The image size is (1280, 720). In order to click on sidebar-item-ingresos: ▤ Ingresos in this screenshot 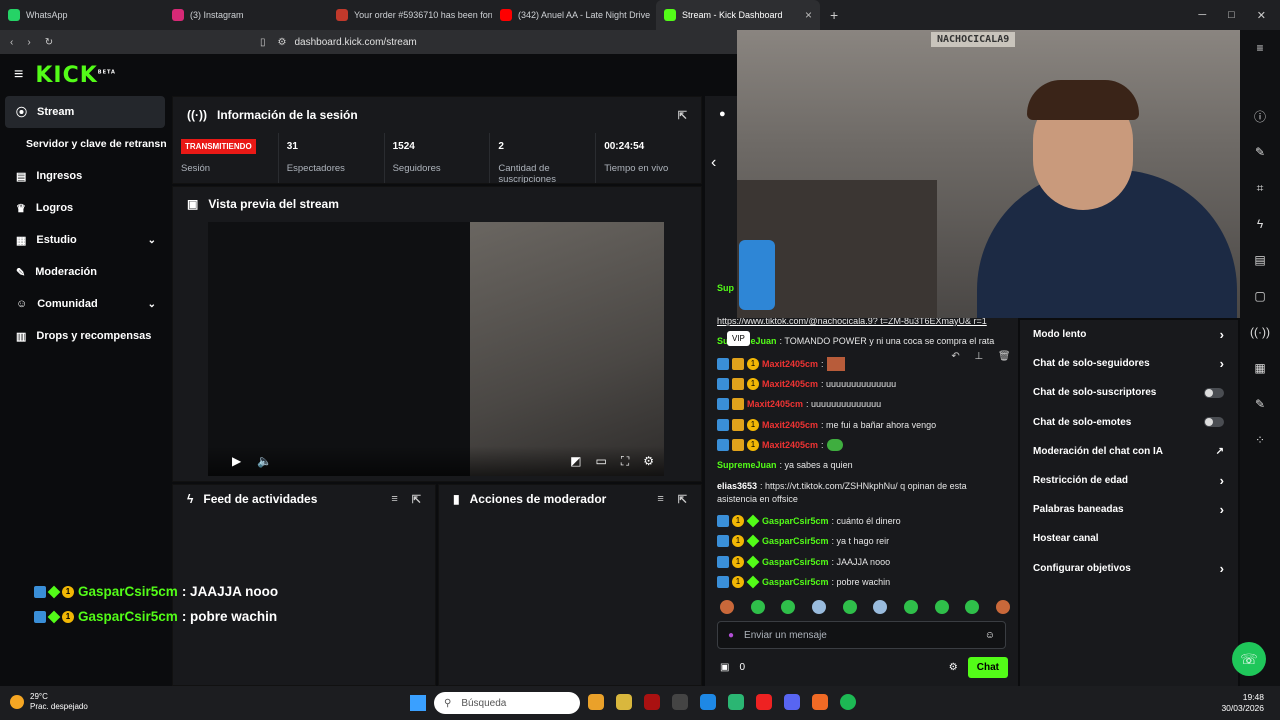, I will do `click(85, 176)`.